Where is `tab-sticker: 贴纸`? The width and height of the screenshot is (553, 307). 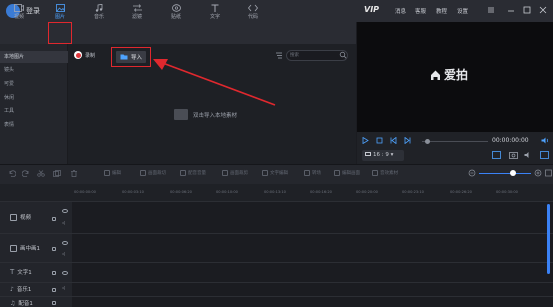 tab-sticker: 贴纸 is located at coordinates (176, 11).